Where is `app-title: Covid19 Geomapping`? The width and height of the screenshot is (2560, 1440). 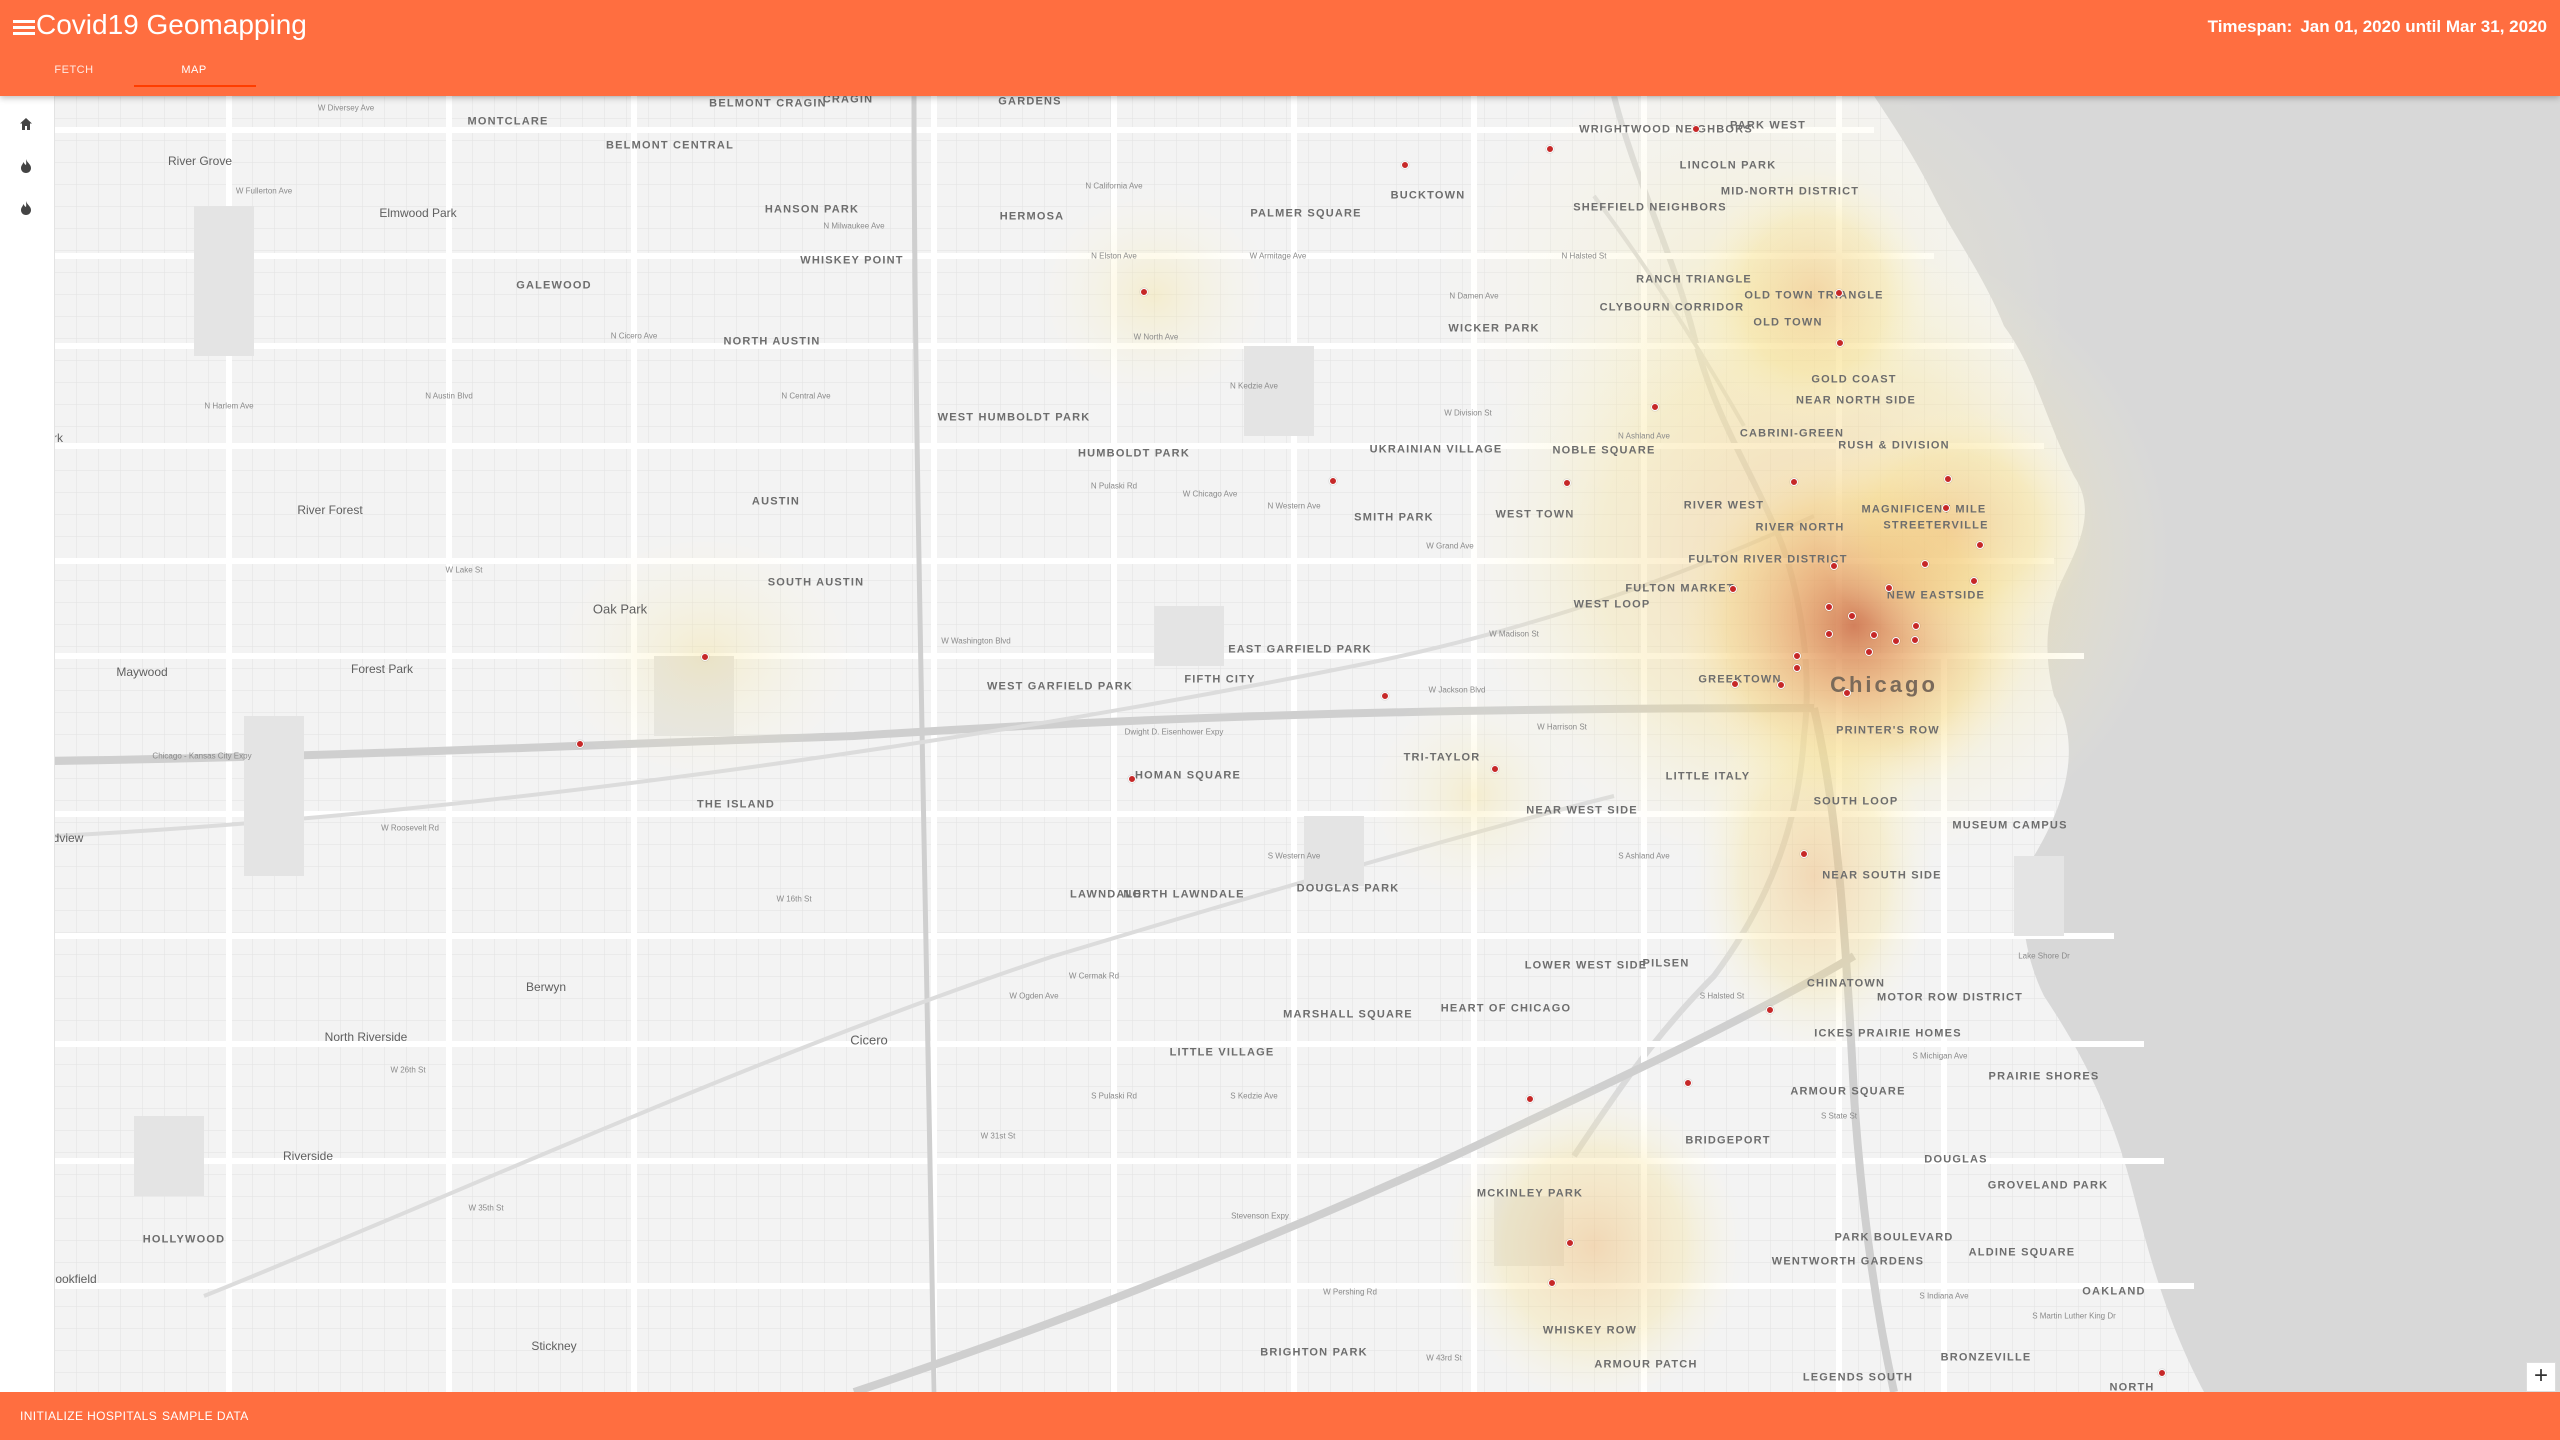 app-title: Covid19 Geomapping is located at coordinates (171, 24).